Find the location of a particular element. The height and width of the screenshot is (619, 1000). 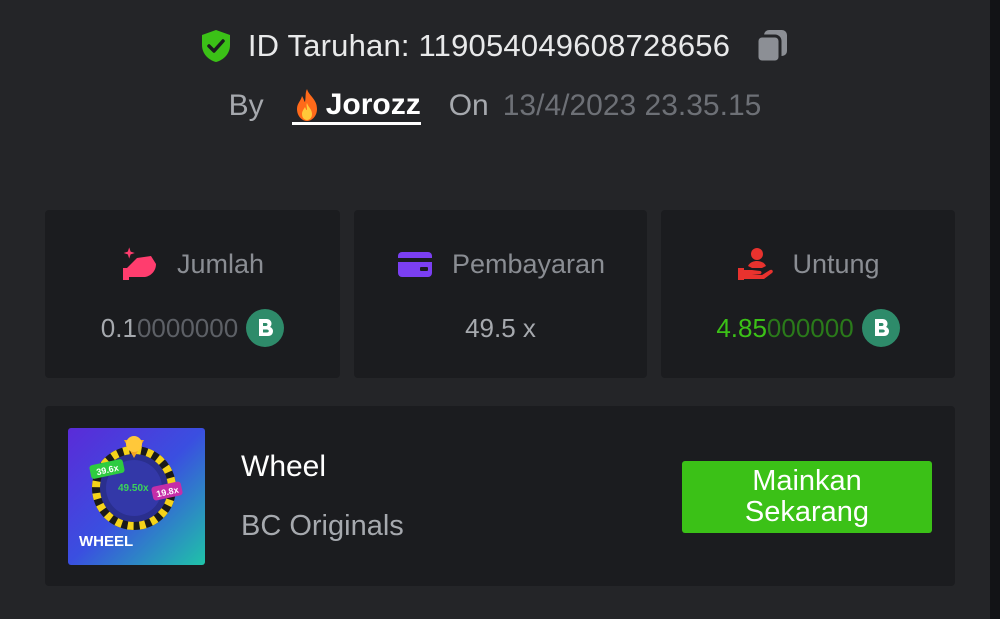

amount-value-trailing: 0000000 is located at coordinates (187, 327).